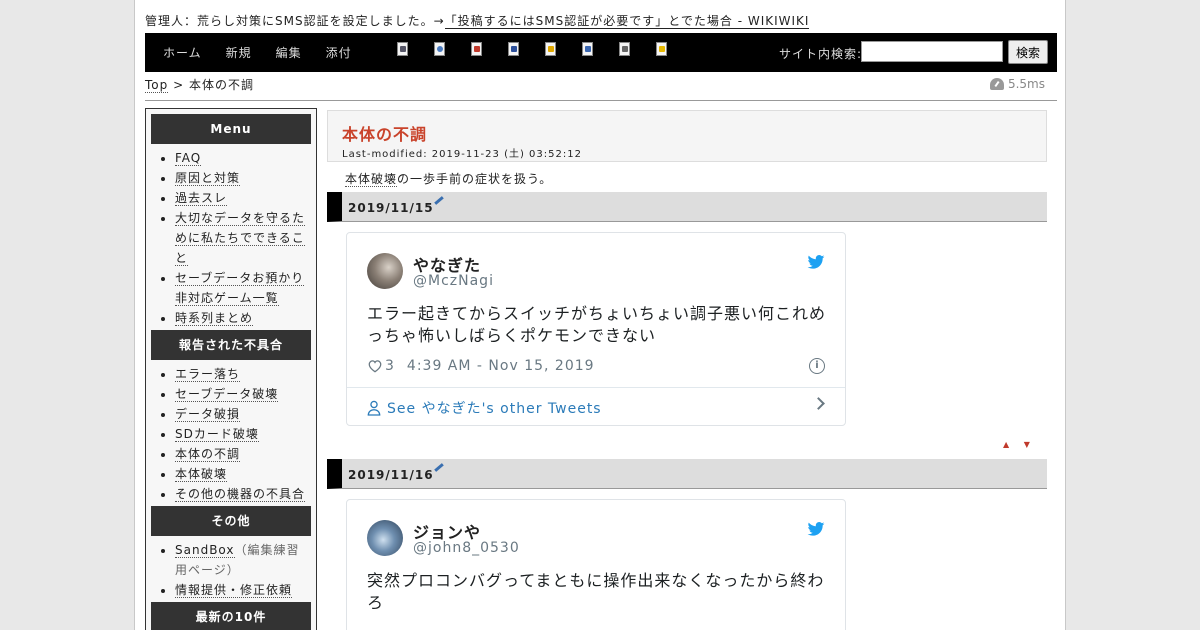 This screenshot has height=630, width=1200. I want to click on last-modified: Last-modified: 2019-11-23 (土) 03:52:12, so click(462, 154).